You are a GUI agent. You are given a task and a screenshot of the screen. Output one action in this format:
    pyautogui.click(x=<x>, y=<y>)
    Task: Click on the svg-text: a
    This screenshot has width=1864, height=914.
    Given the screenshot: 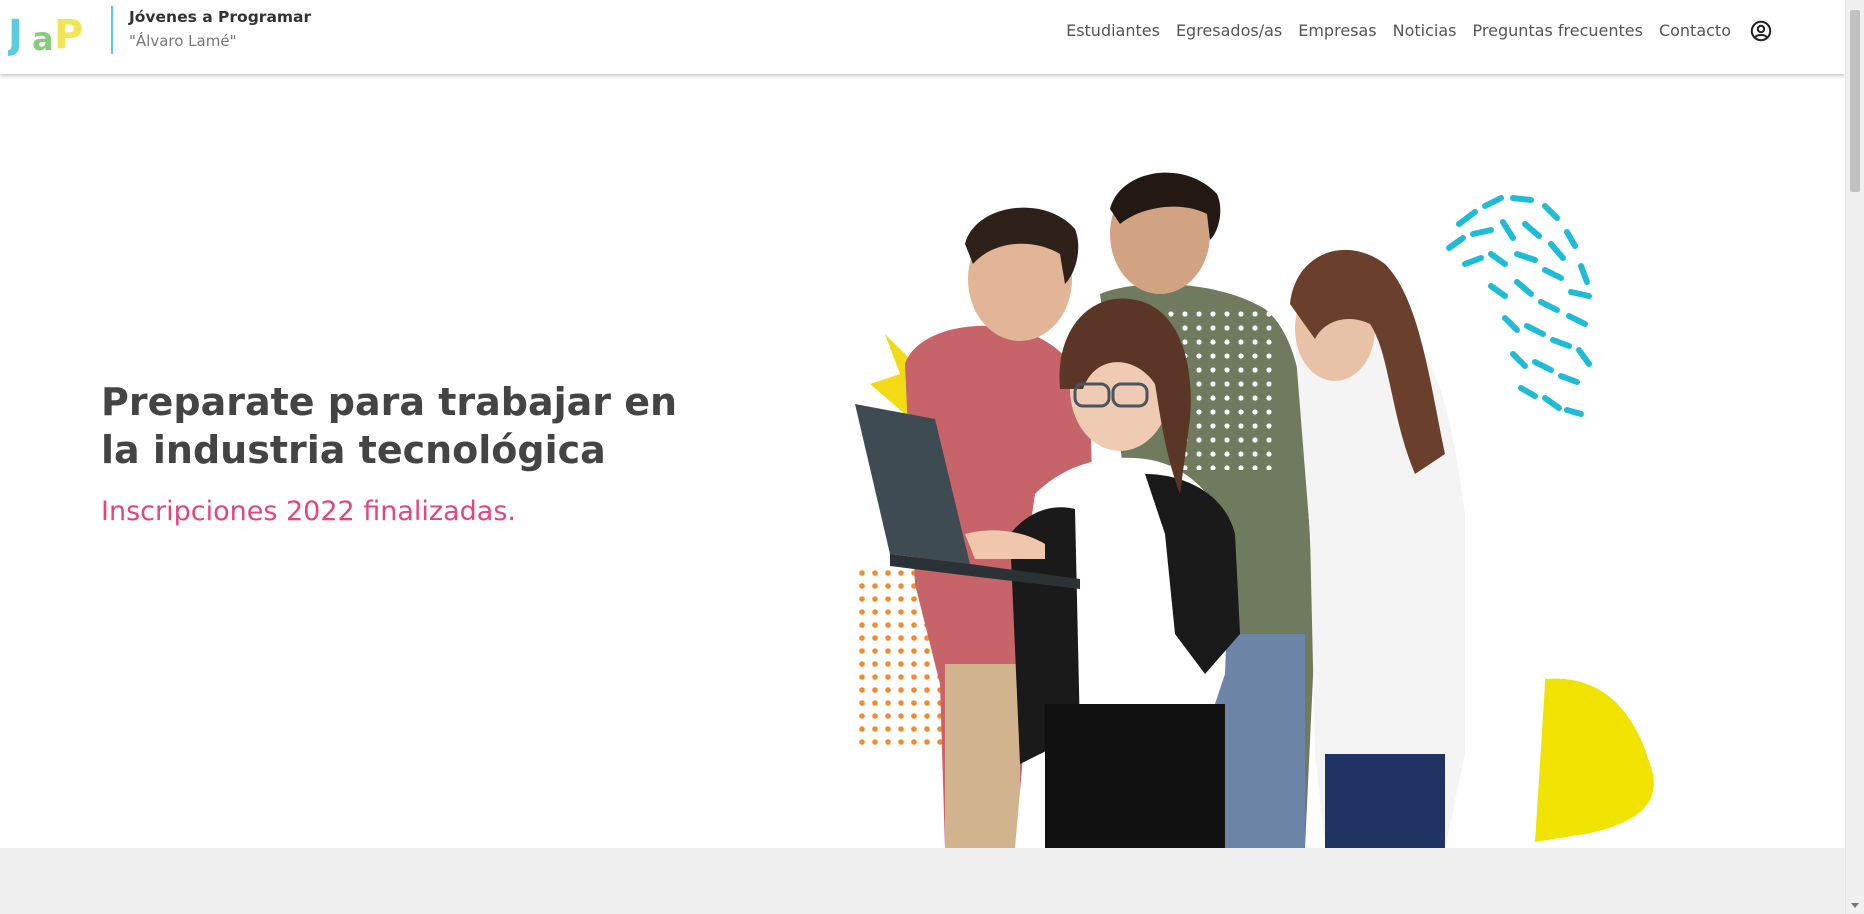 What is the action you would take?
    pyautogui.click(x=43, y=39)
    